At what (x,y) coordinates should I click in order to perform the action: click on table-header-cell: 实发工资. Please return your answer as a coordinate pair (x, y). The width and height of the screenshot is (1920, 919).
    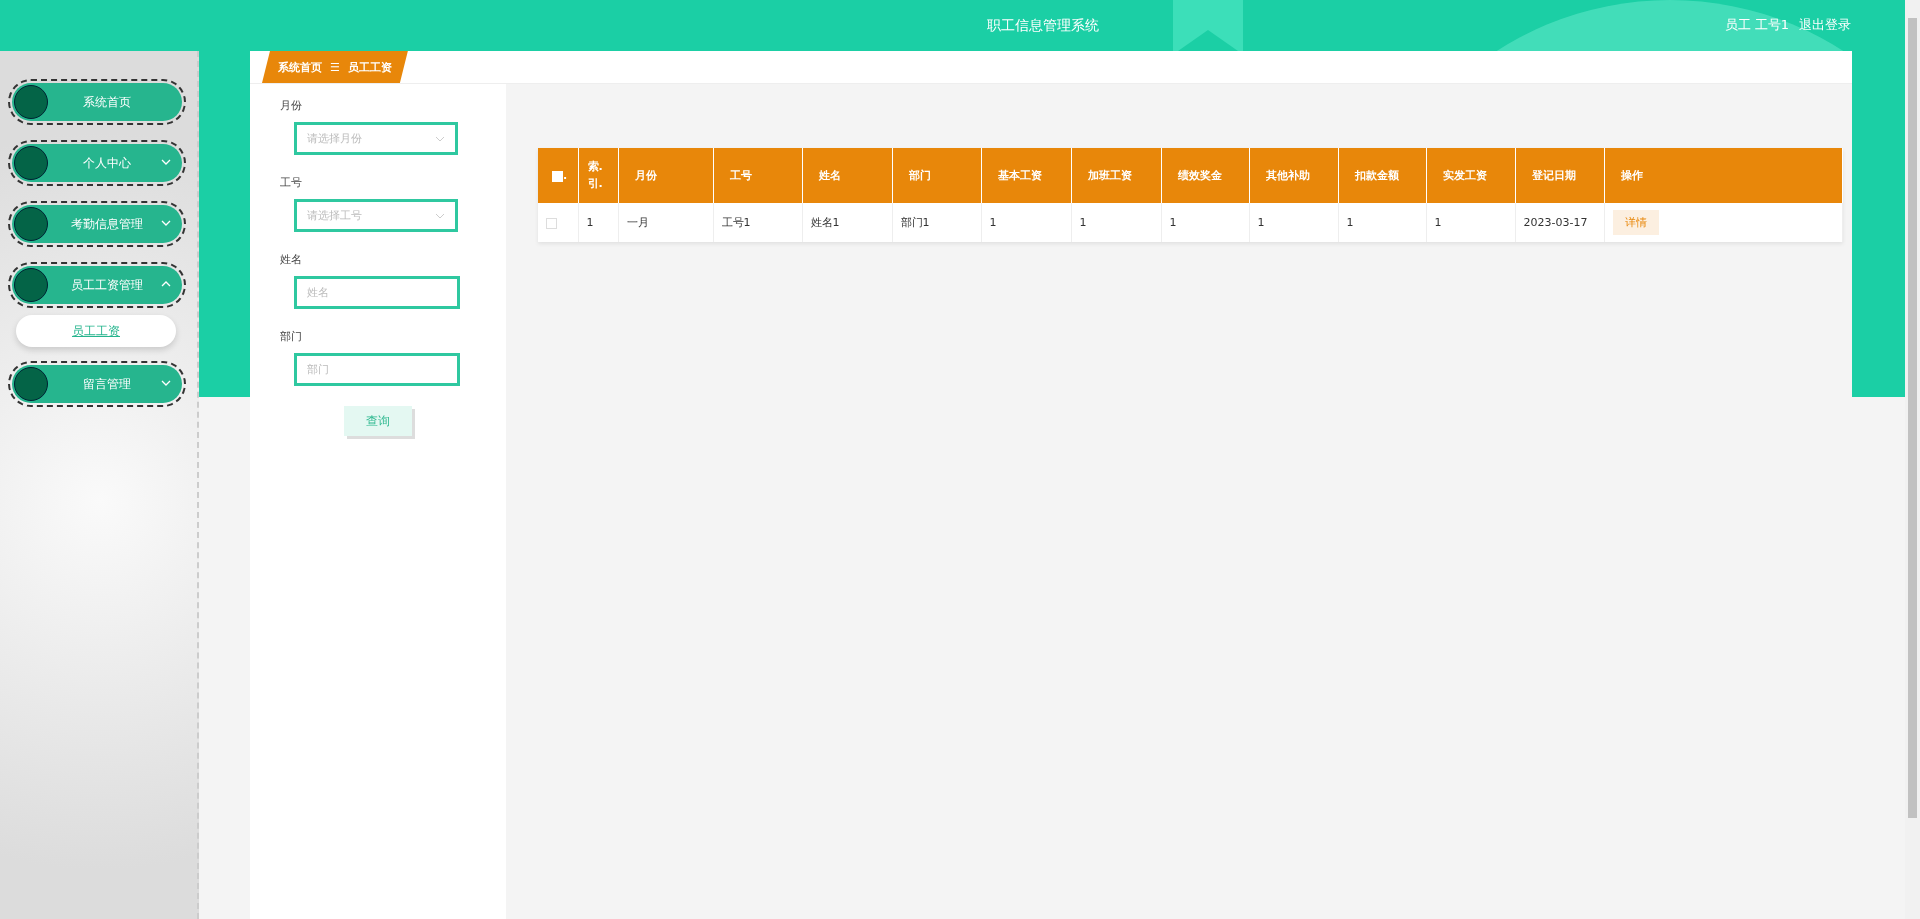
    Looking at the image, I should click on (1470, 175).